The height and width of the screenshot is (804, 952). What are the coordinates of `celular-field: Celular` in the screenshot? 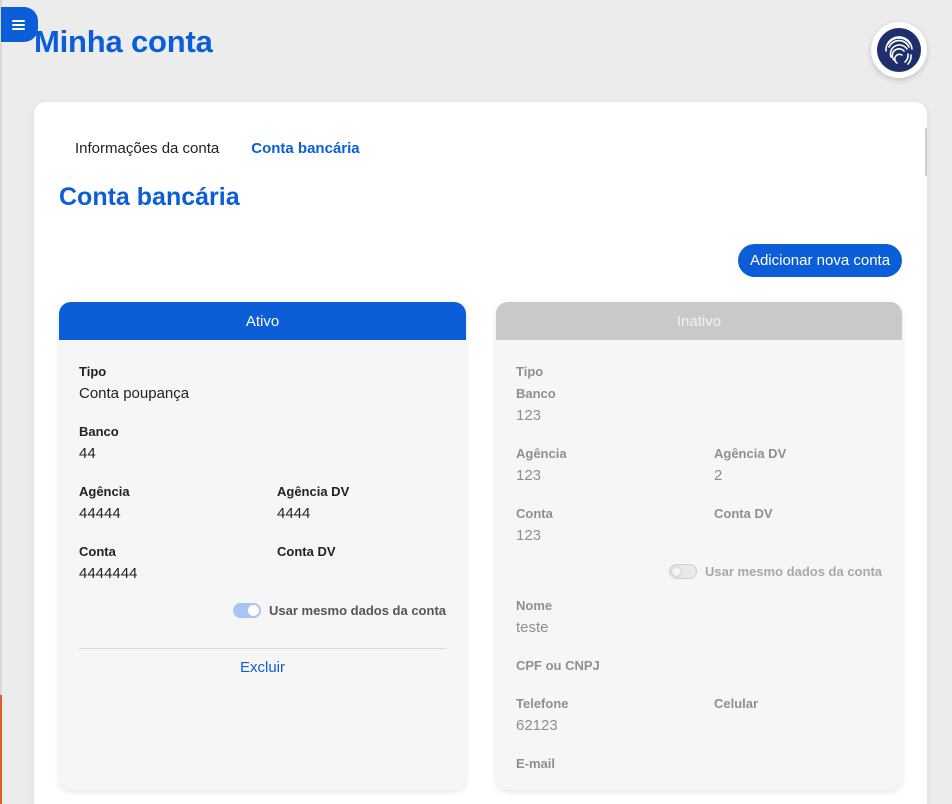 It's located at (736, 704).